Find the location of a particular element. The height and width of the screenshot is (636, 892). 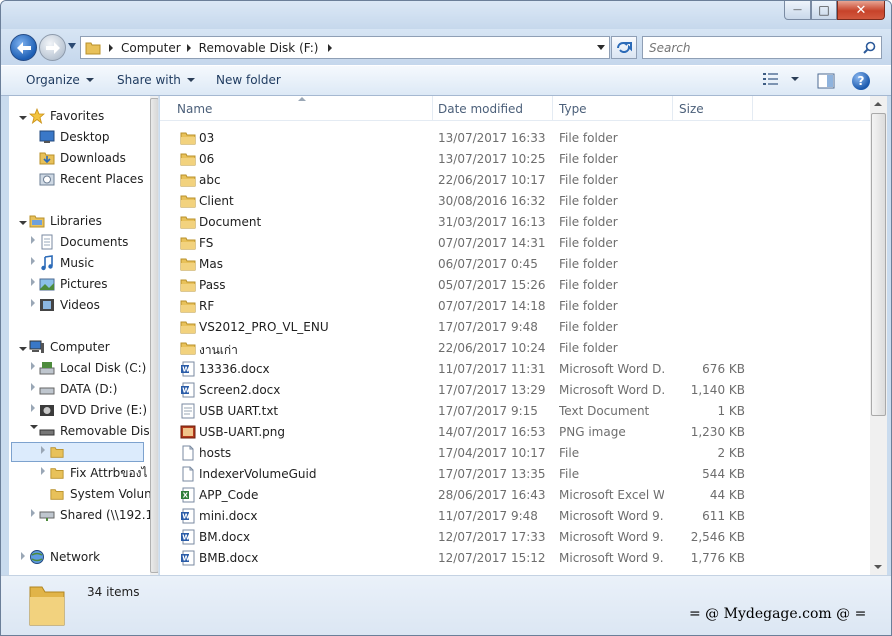

file-row: RF 07/07/2017 14:18 File folder is located at coordinates (460, 306).